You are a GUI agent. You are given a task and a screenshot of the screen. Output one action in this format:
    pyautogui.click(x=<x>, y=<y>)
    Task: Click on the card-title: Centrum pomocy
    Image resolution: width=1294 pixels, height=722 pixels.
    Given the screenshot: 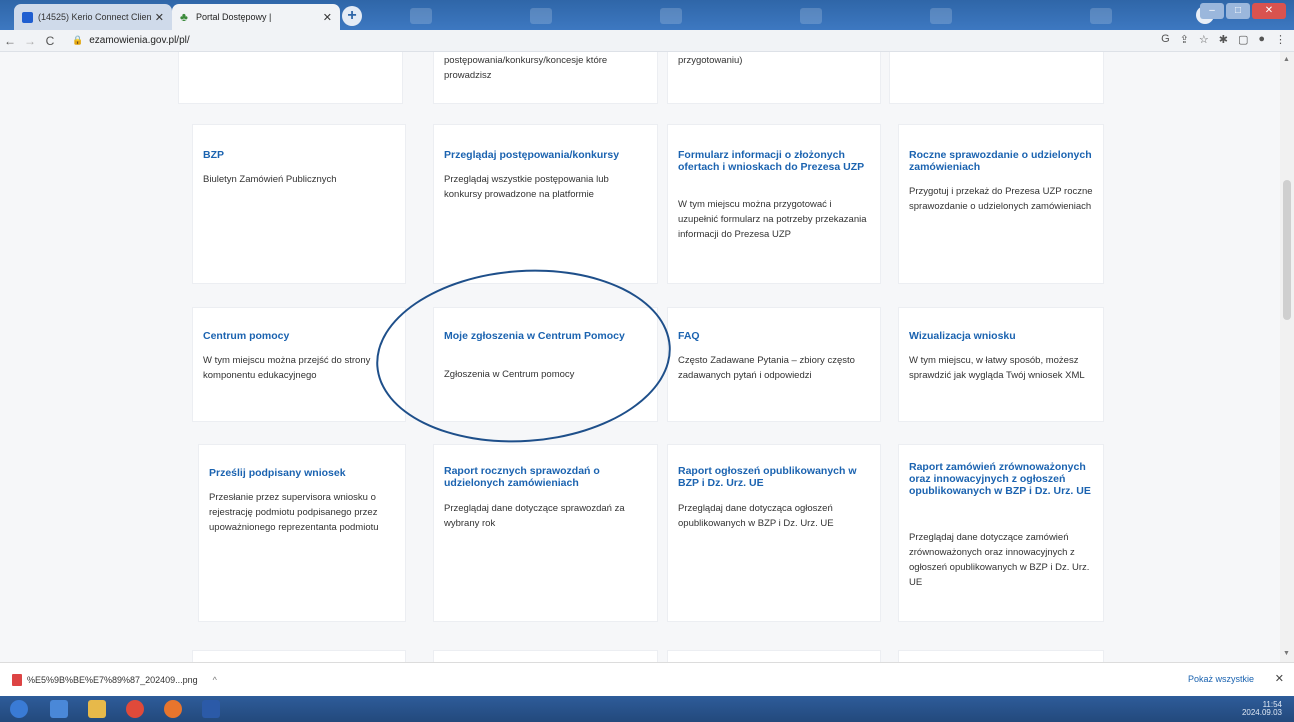 What is the action you would take?
    pyautogui.click(x=303, y=336)
    